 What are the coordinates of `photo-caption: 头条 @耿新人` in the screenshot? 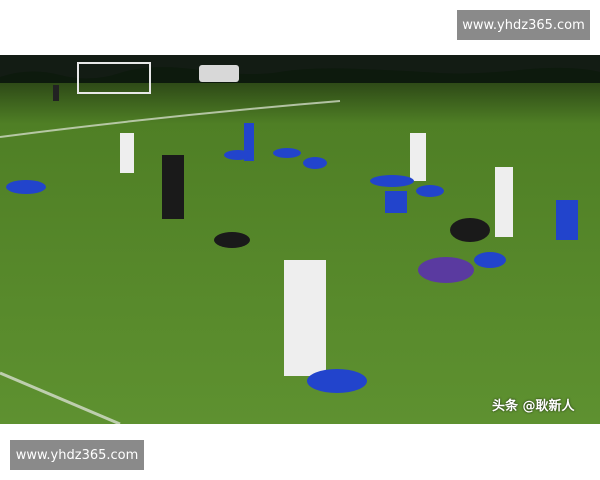 It's located at (533, 406).